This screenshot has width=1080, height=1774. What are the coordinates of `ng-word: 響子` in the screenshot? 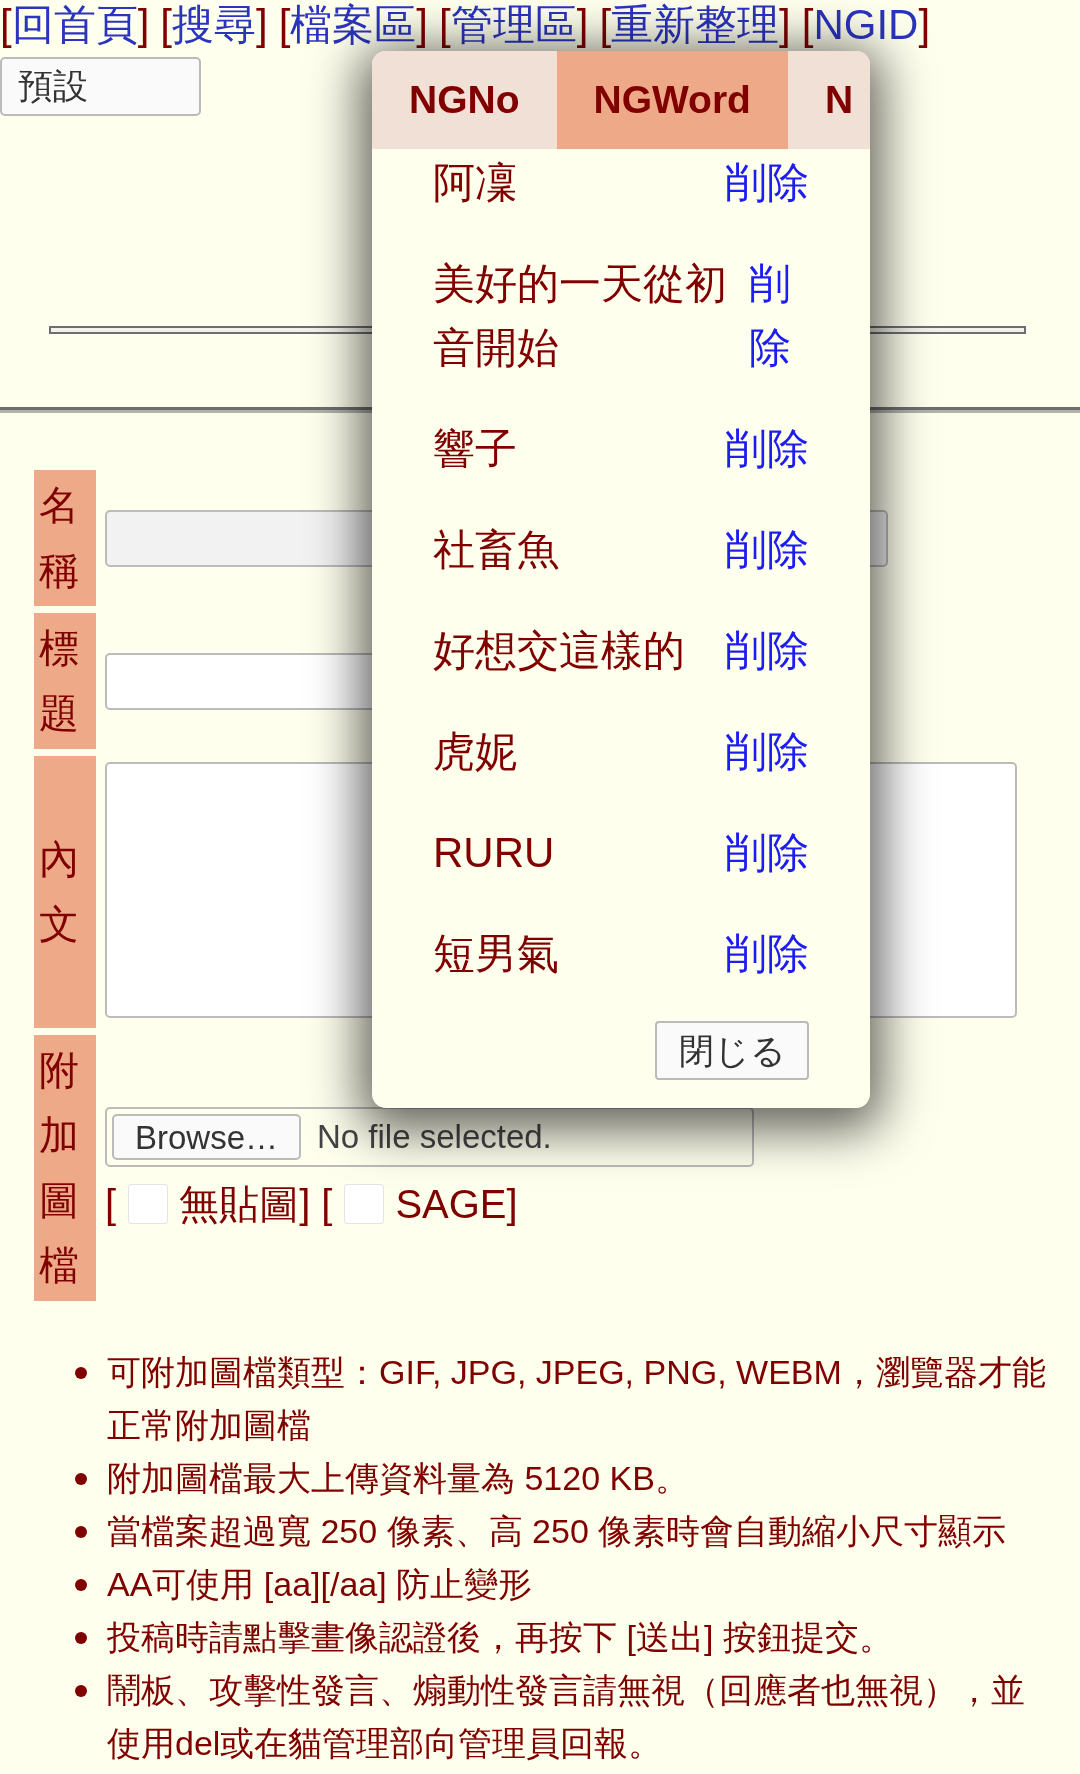 It's located at (475, 449).